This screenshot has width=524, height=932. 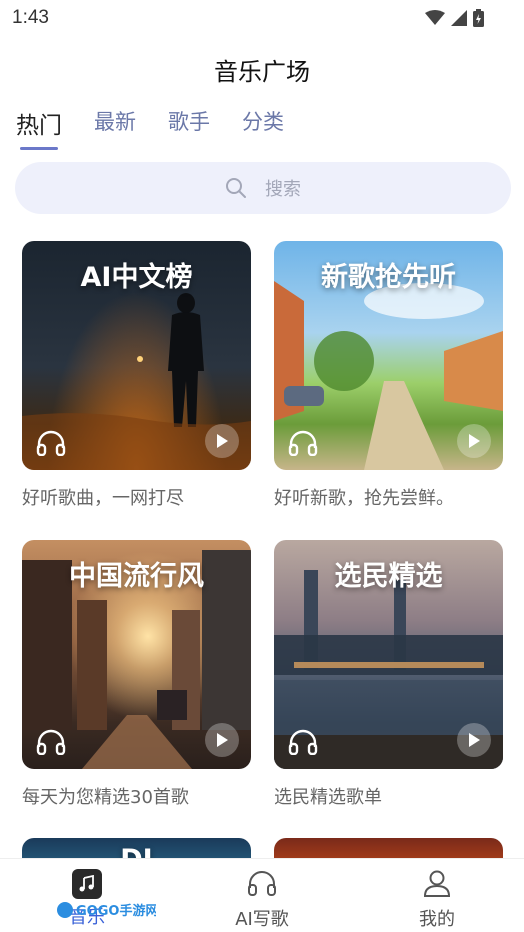 I want to click on tab-hot: 热门, so click(x=39, y=128).